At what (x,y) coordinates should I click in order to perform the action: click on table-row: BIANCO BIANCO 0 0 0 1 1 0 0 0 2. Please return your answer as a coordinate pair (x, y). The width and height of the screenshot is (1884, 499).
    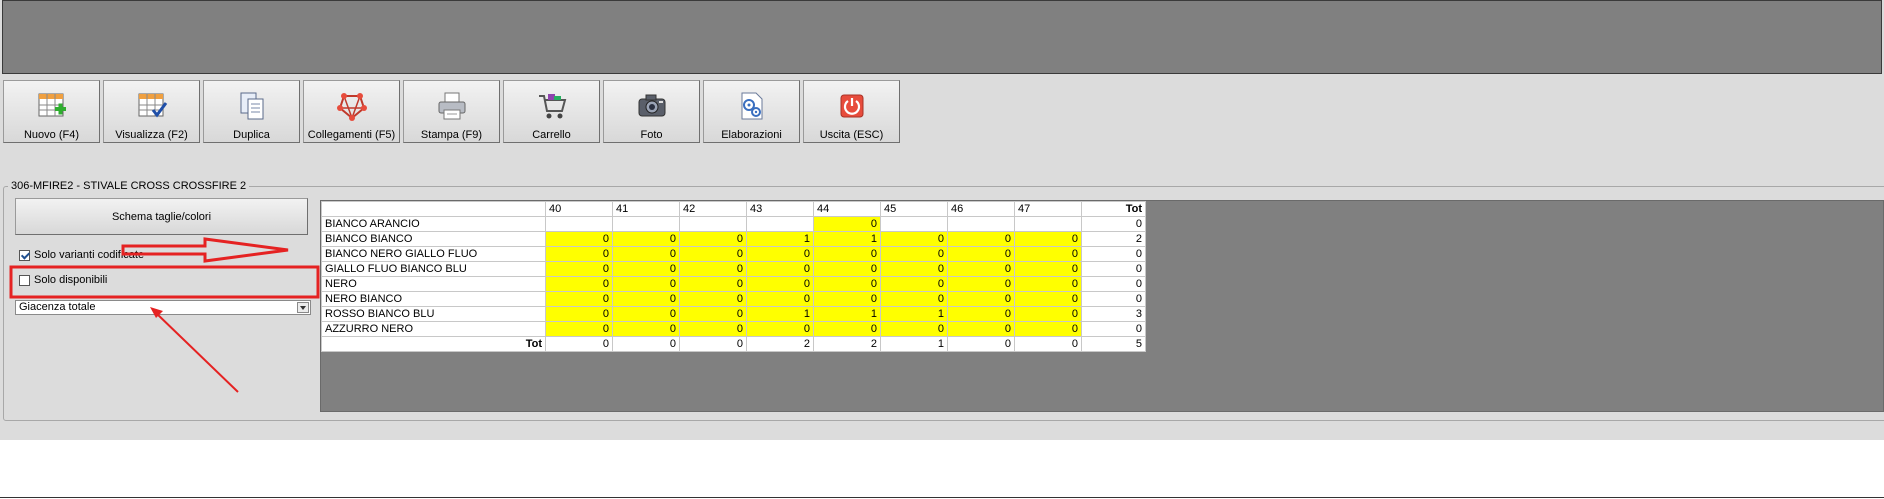
    Looking at the image, I should click on (733, 239).